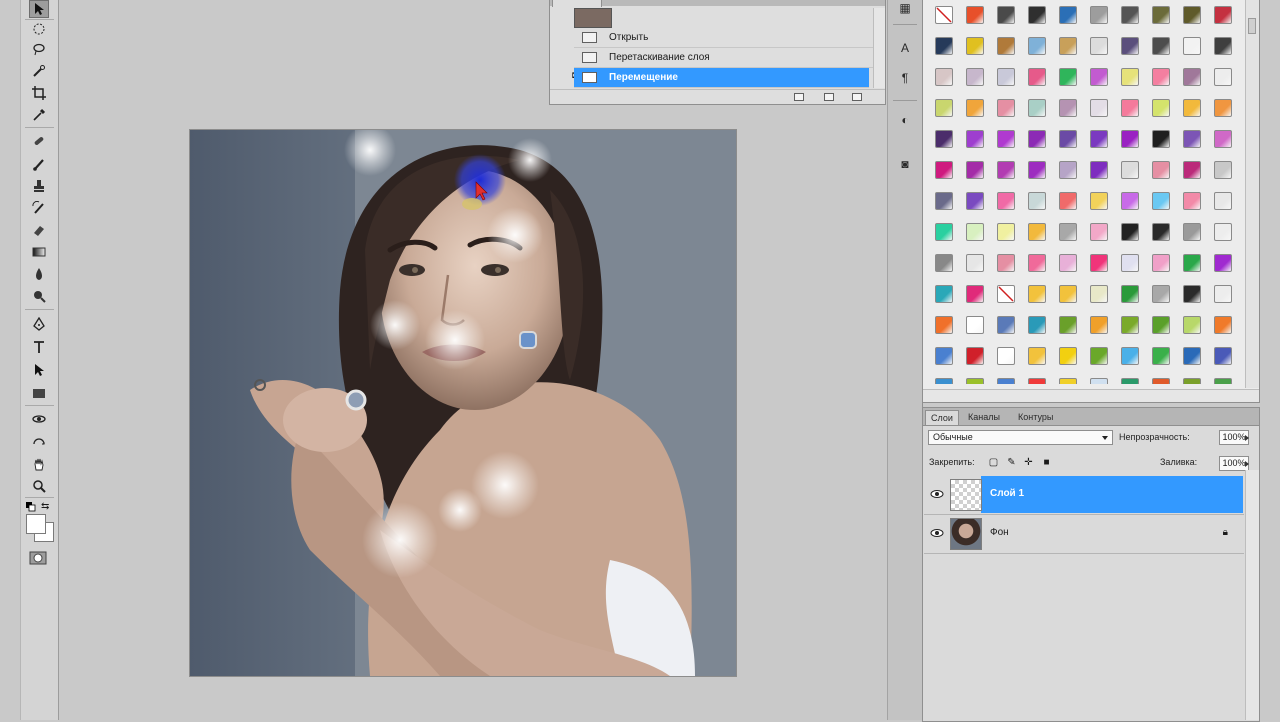  What do you see at coordinates (39, 186) in the screenshot?
I see `clone-stamp-tool-button` at bounding box center [39, 186].